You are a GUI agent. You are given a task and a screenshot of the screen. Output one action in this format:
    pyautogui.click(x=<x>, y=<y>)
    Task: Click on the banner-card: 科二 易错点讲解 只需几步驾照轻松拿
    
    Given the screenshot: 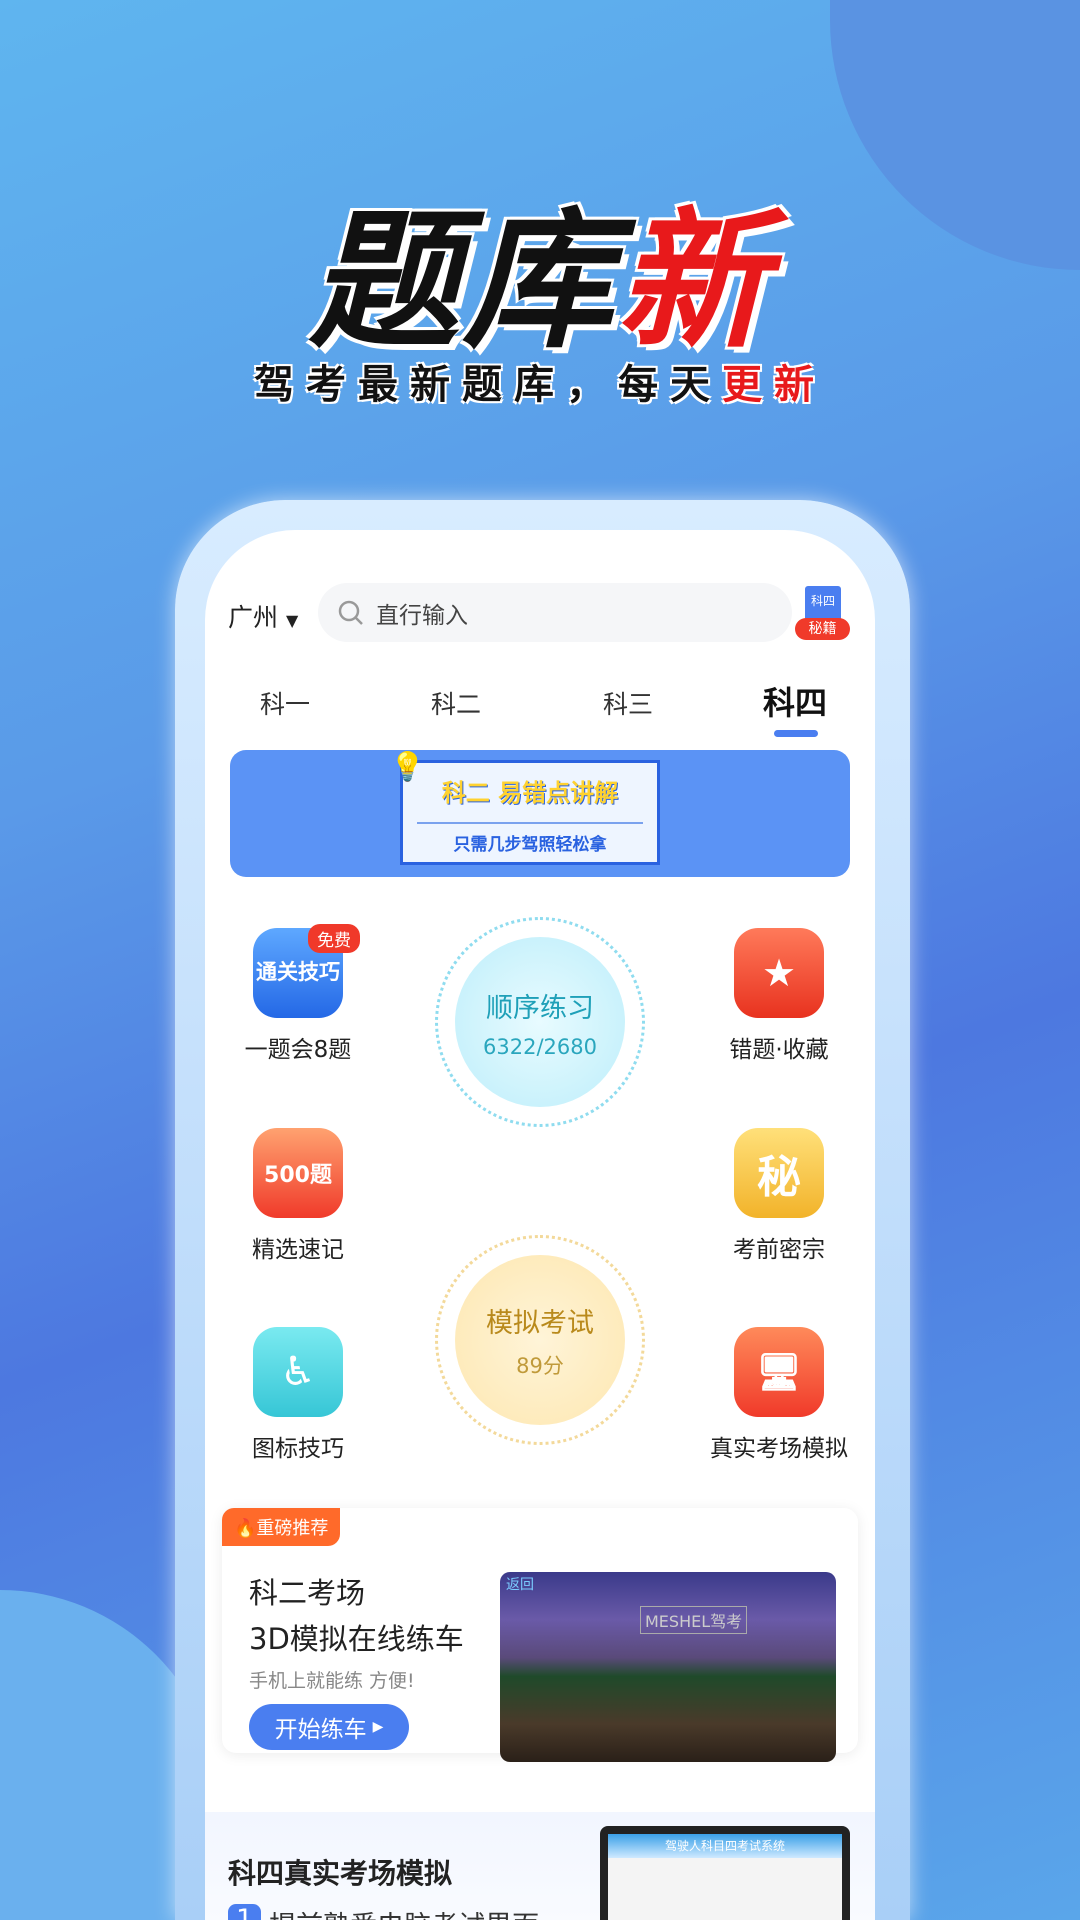 What is the action you would take?
    pyautogui.click(x=530, y=812)
    